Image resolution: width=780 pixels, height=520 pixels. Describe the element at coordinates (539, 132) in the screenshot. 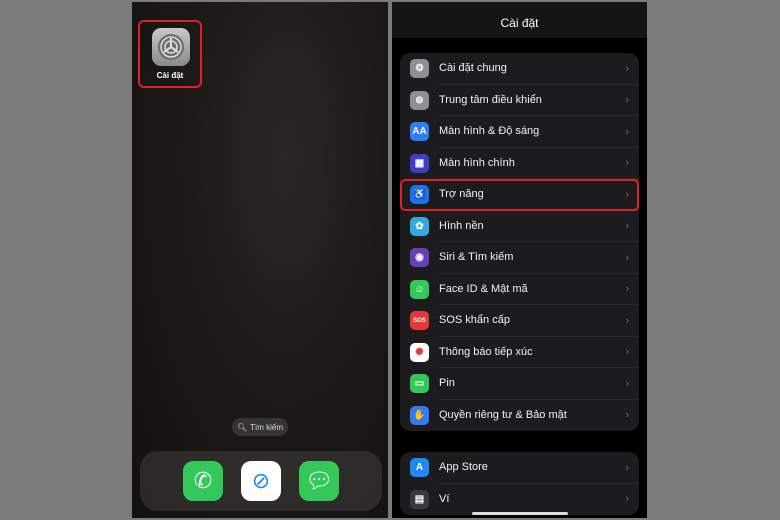

I see `settings-row-label: Màn hình & Độ sáng` at that location.